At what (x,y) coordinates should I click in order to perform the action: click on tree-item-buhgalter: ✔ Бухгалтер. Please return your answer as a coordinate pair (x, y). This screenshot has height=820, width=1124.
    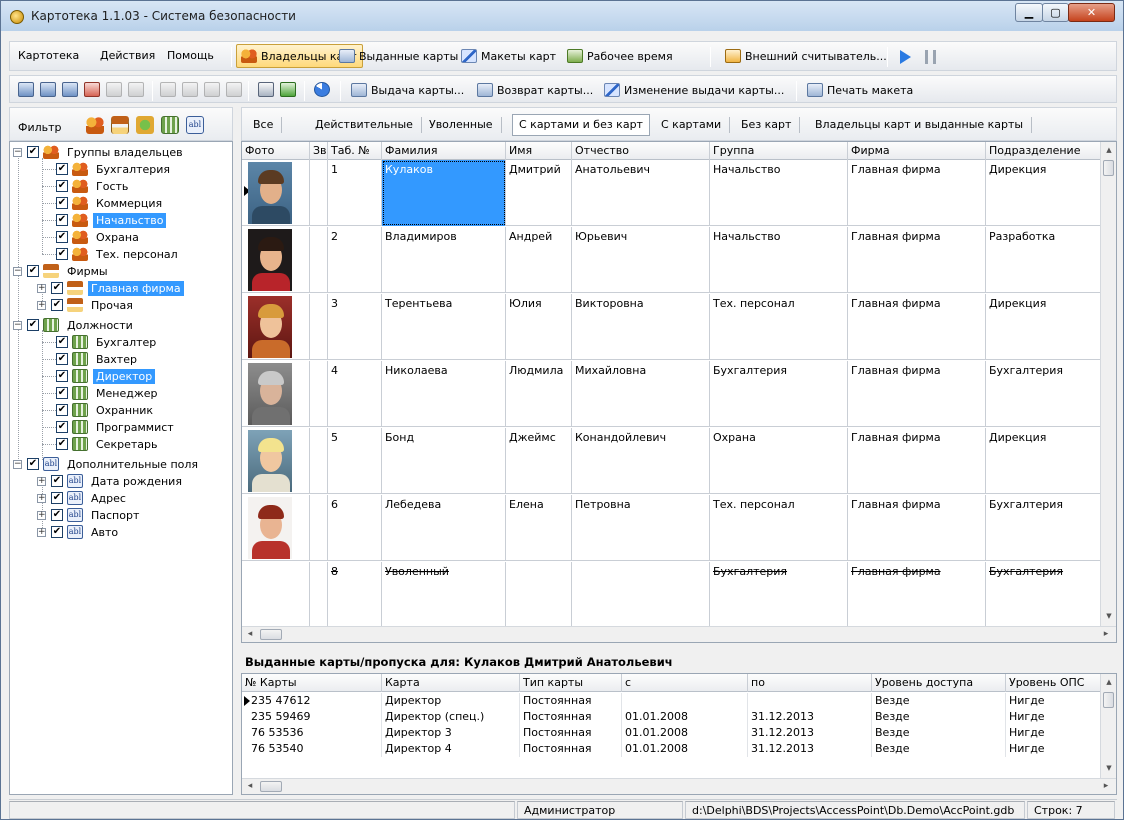
    Looking at the image, I should click on (107, 342).